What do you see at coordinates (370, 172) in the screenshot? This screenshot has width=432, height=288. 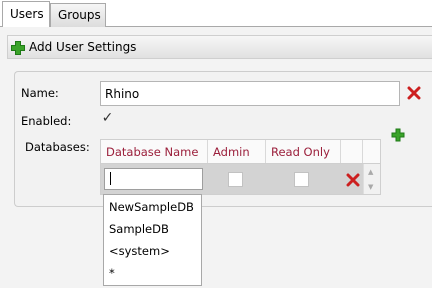 I see `scroll-up-icon: ▲` at bounding box center [370, 172].